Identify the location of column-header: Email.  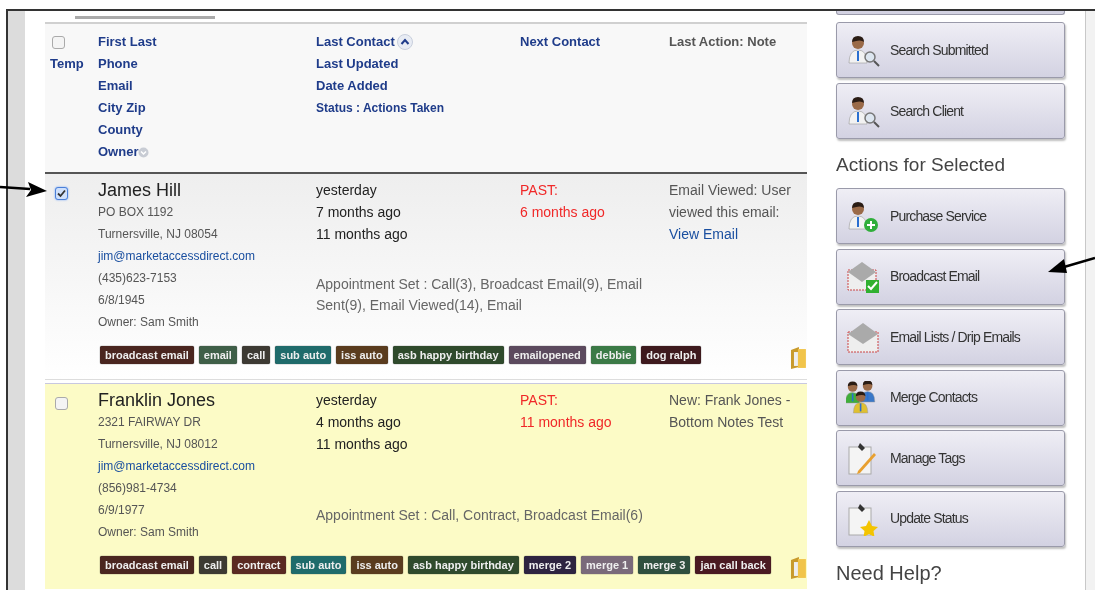
(115, 86).